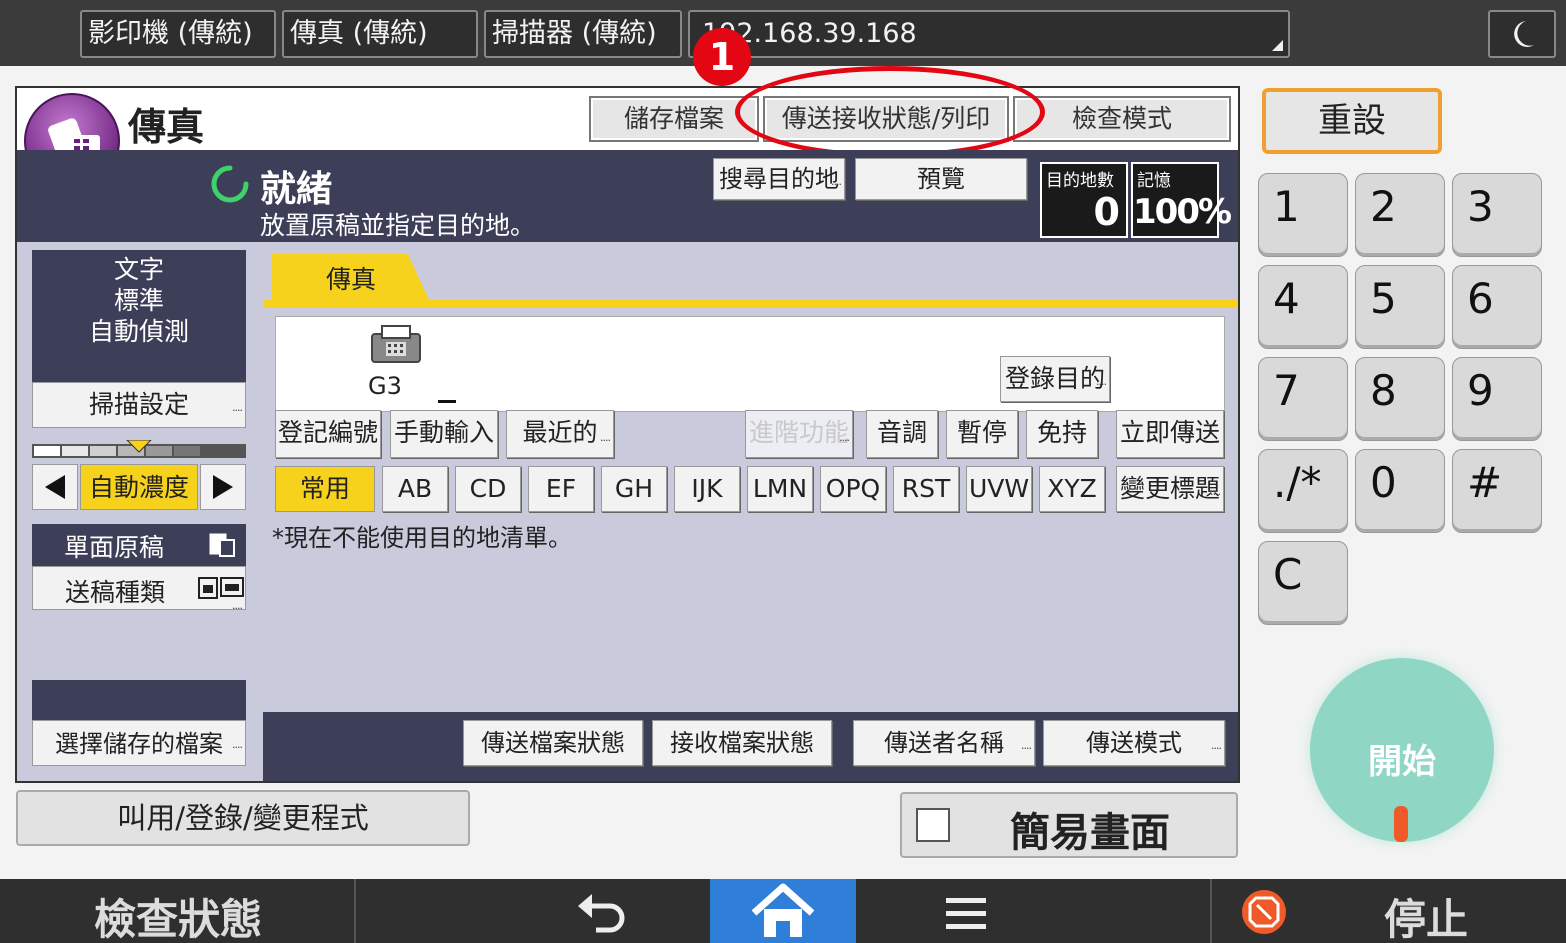  I want to click on reset-button: 重設, so click(1352, 121).